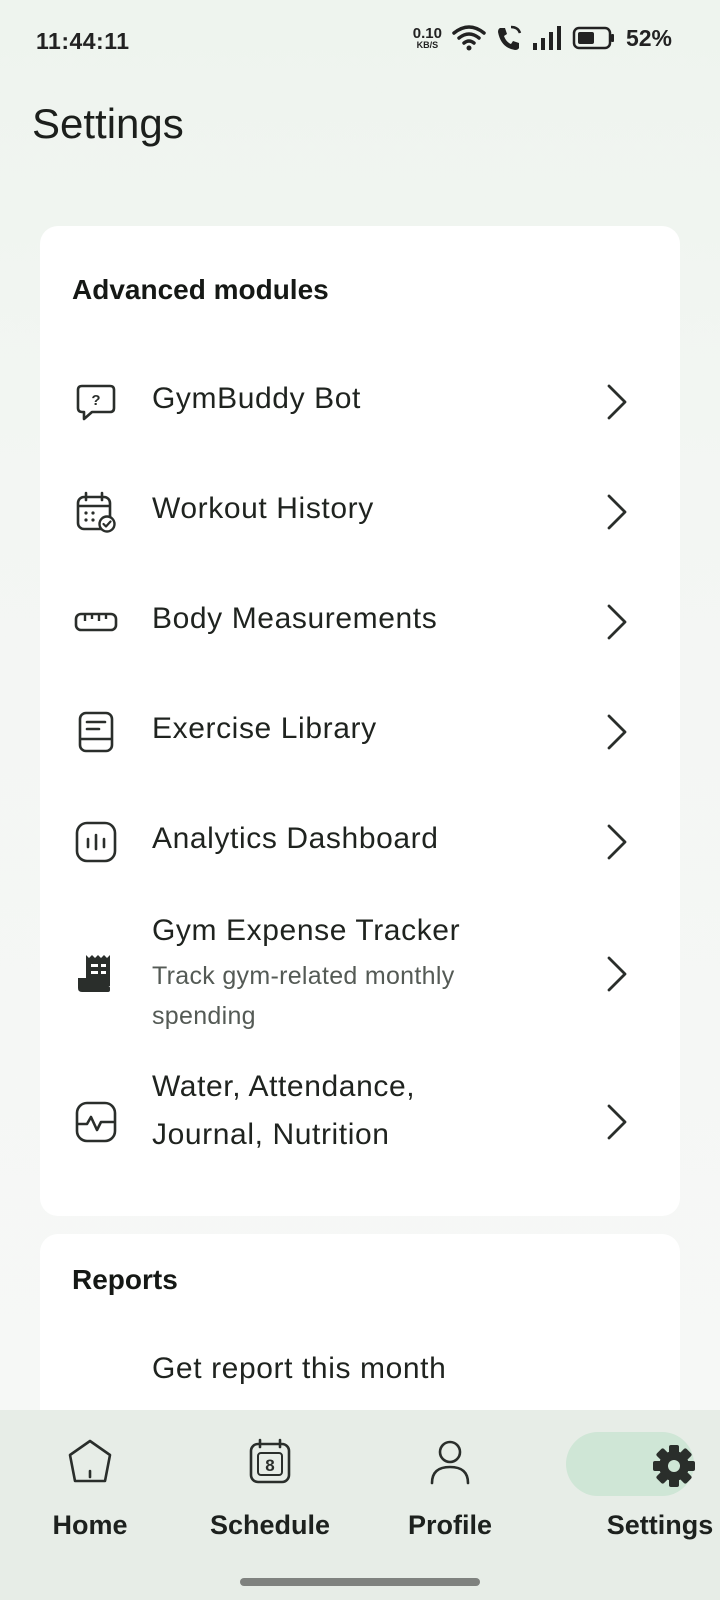 The height and width of the screenshot is (1600, 720). I want to click on menu-item-gymbuddy-bot: ? GymBuddy Bot, so click(360, 402).